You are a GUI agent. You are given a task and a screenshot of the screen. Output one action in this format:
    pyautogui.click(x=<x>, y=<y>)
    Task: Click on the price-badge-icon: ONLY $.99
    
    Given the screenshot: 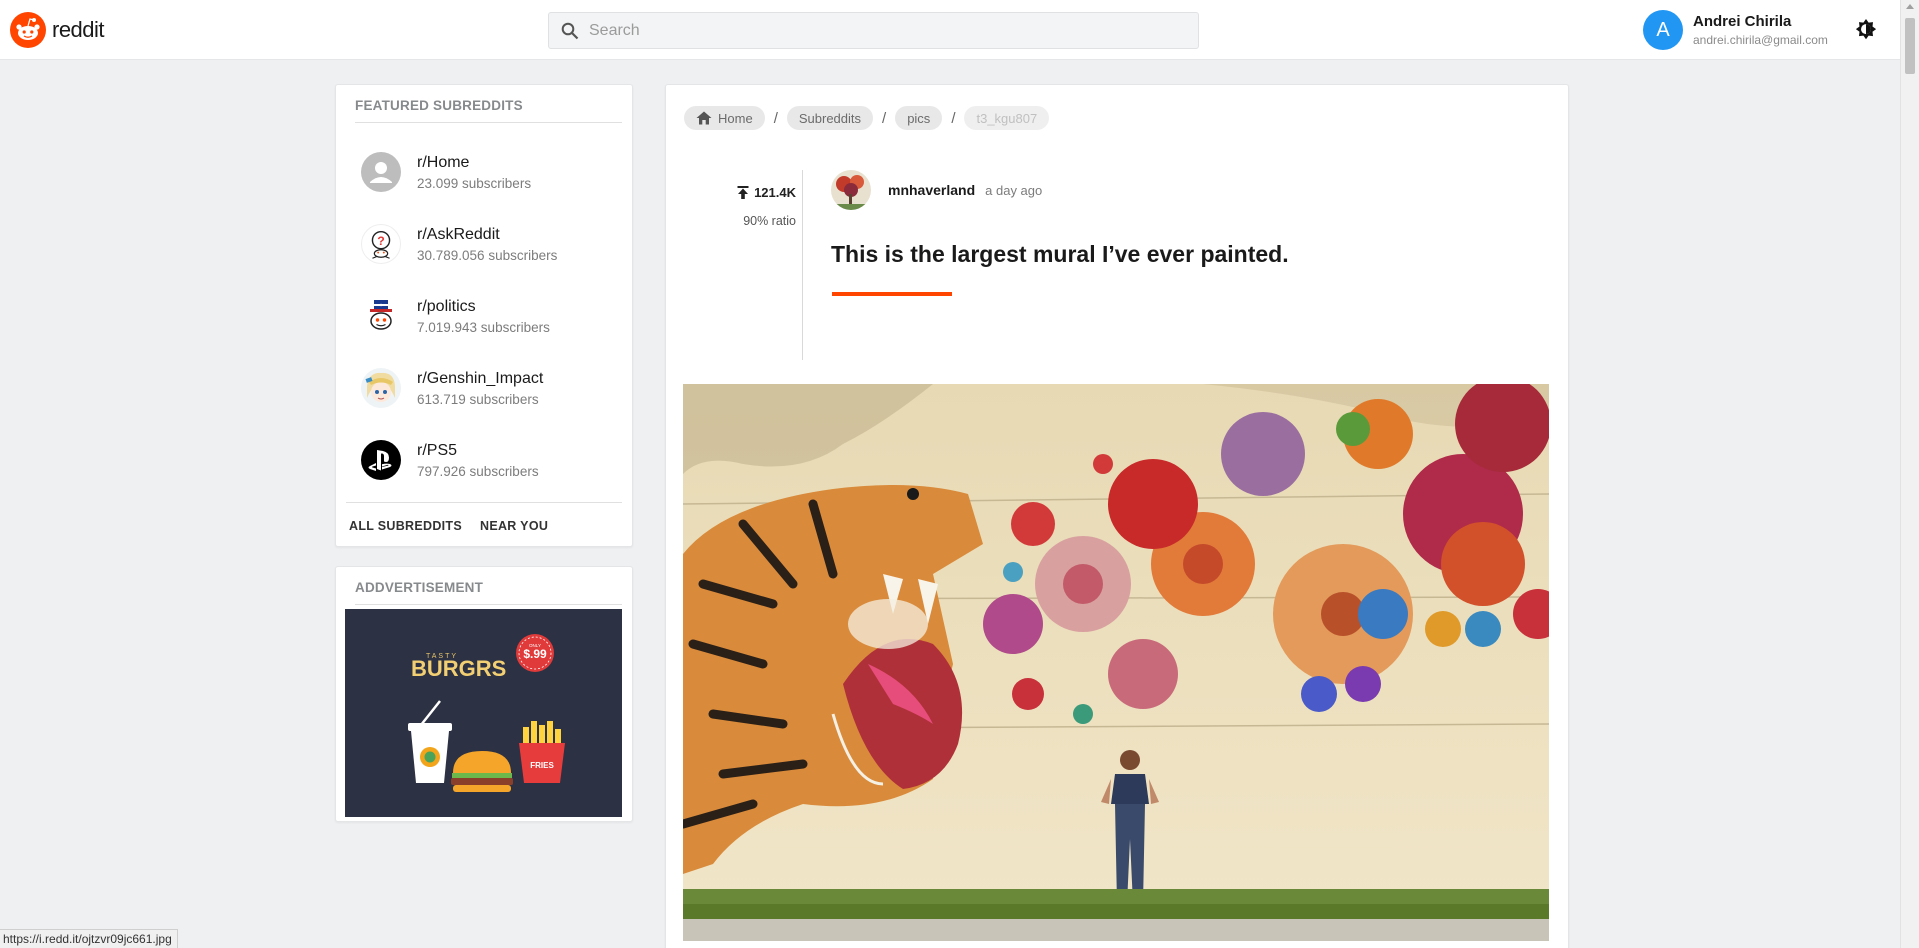 What is the action you would take?
    pyautogui.click(x=535, y=653)
    